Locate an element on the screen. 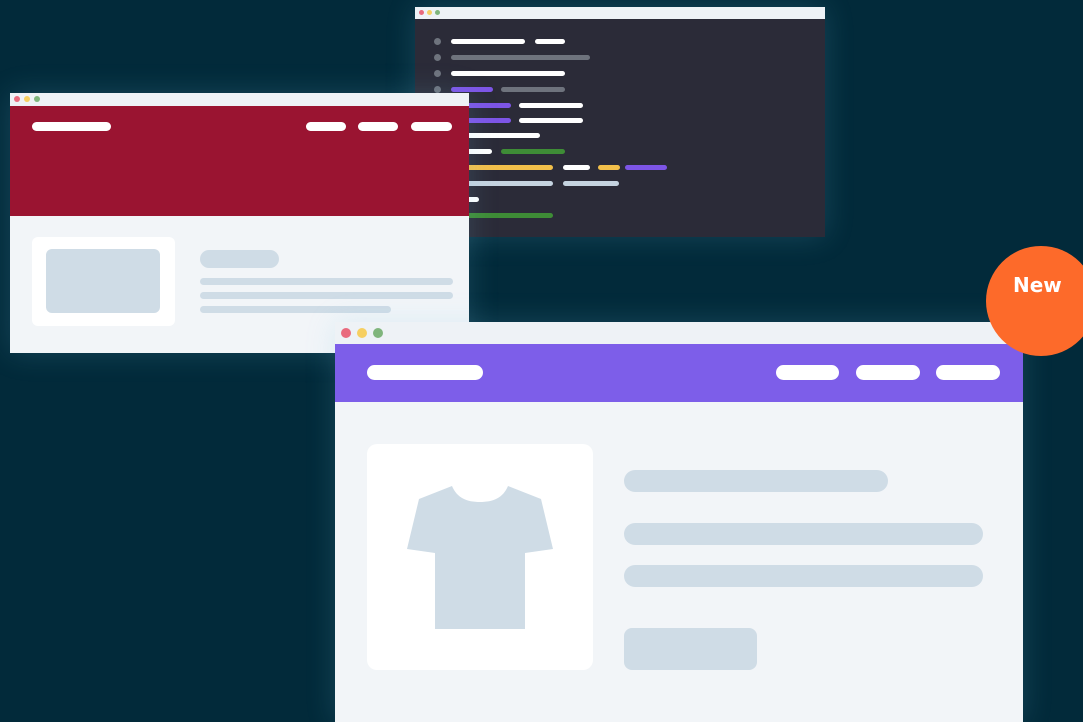  new-badge-label: New is located at coordinates (1037, 285).